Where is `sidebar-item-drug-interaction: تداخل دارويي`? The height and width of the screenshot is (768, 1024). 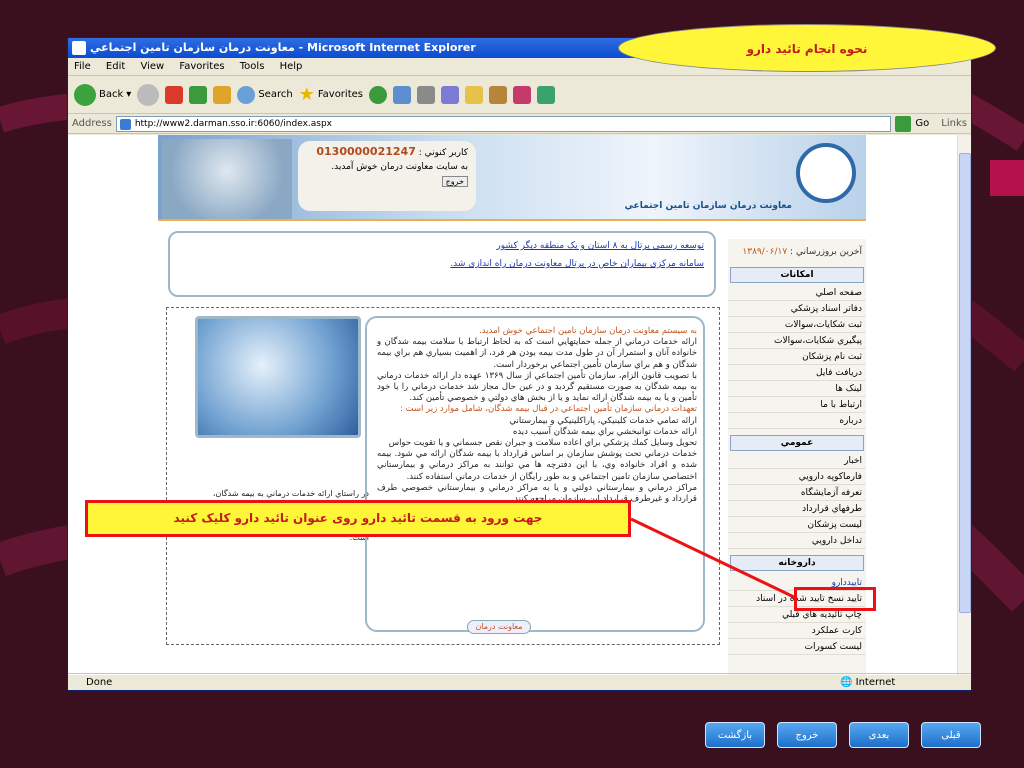
sidebar-item-drug-interaction: تداخل دارويي is located at coordinates (797, 541).